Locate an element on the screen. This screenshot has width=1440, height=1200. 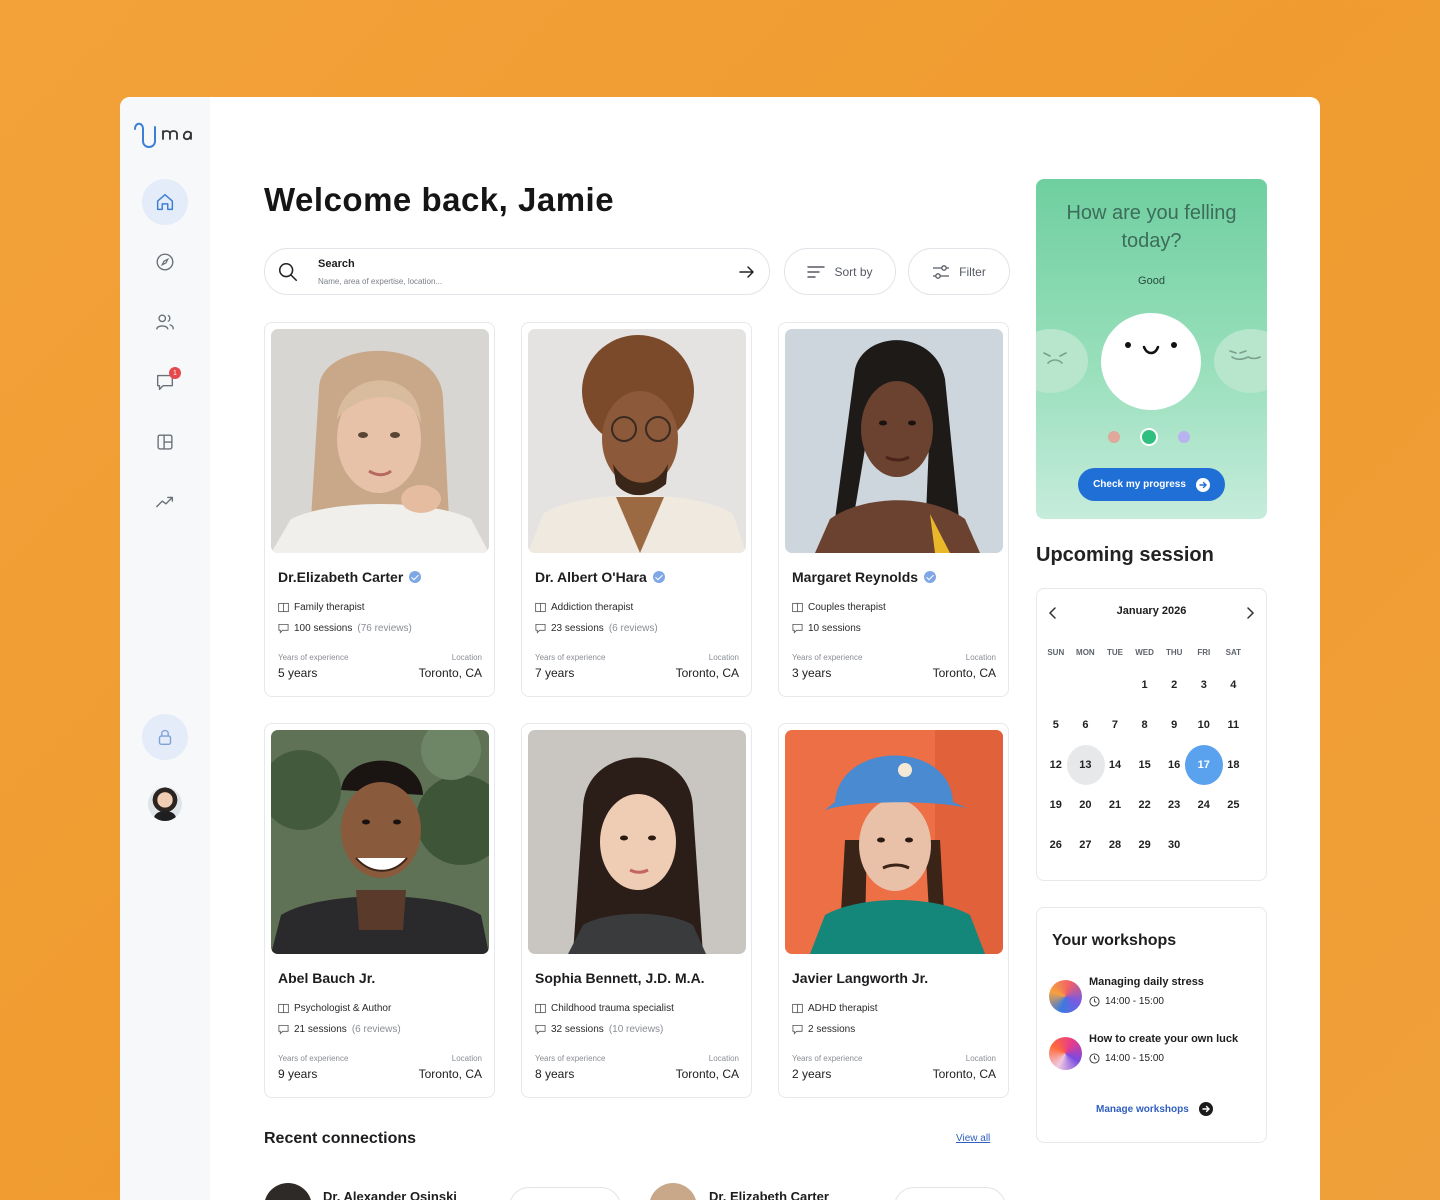
nav-people is located at coordinates (165, 322).